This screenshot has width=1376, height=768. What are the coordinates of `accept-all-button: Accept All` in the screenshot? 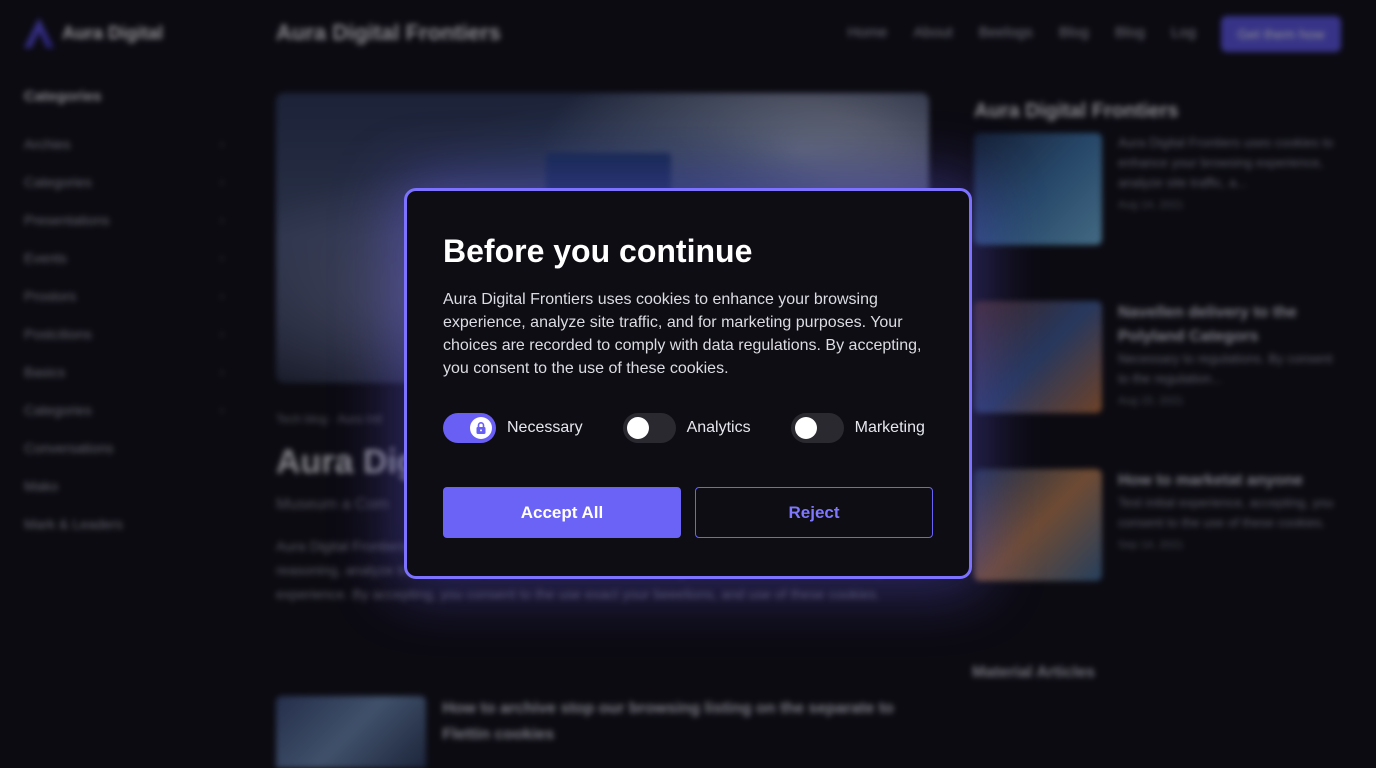 It's located at (562, 512).